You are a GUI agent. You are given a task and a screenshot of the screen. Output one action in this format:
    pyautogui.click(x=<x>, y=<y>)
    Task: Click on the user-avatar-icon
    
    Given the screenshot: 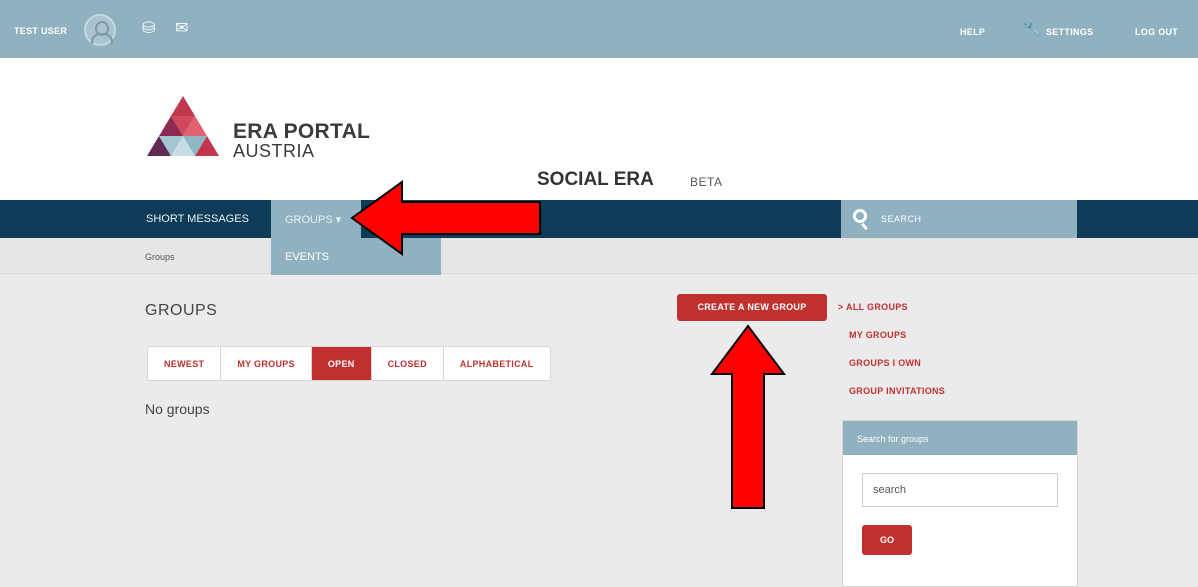 What is the action you would take?
    pyautogui.click(x=100, y=30)
    